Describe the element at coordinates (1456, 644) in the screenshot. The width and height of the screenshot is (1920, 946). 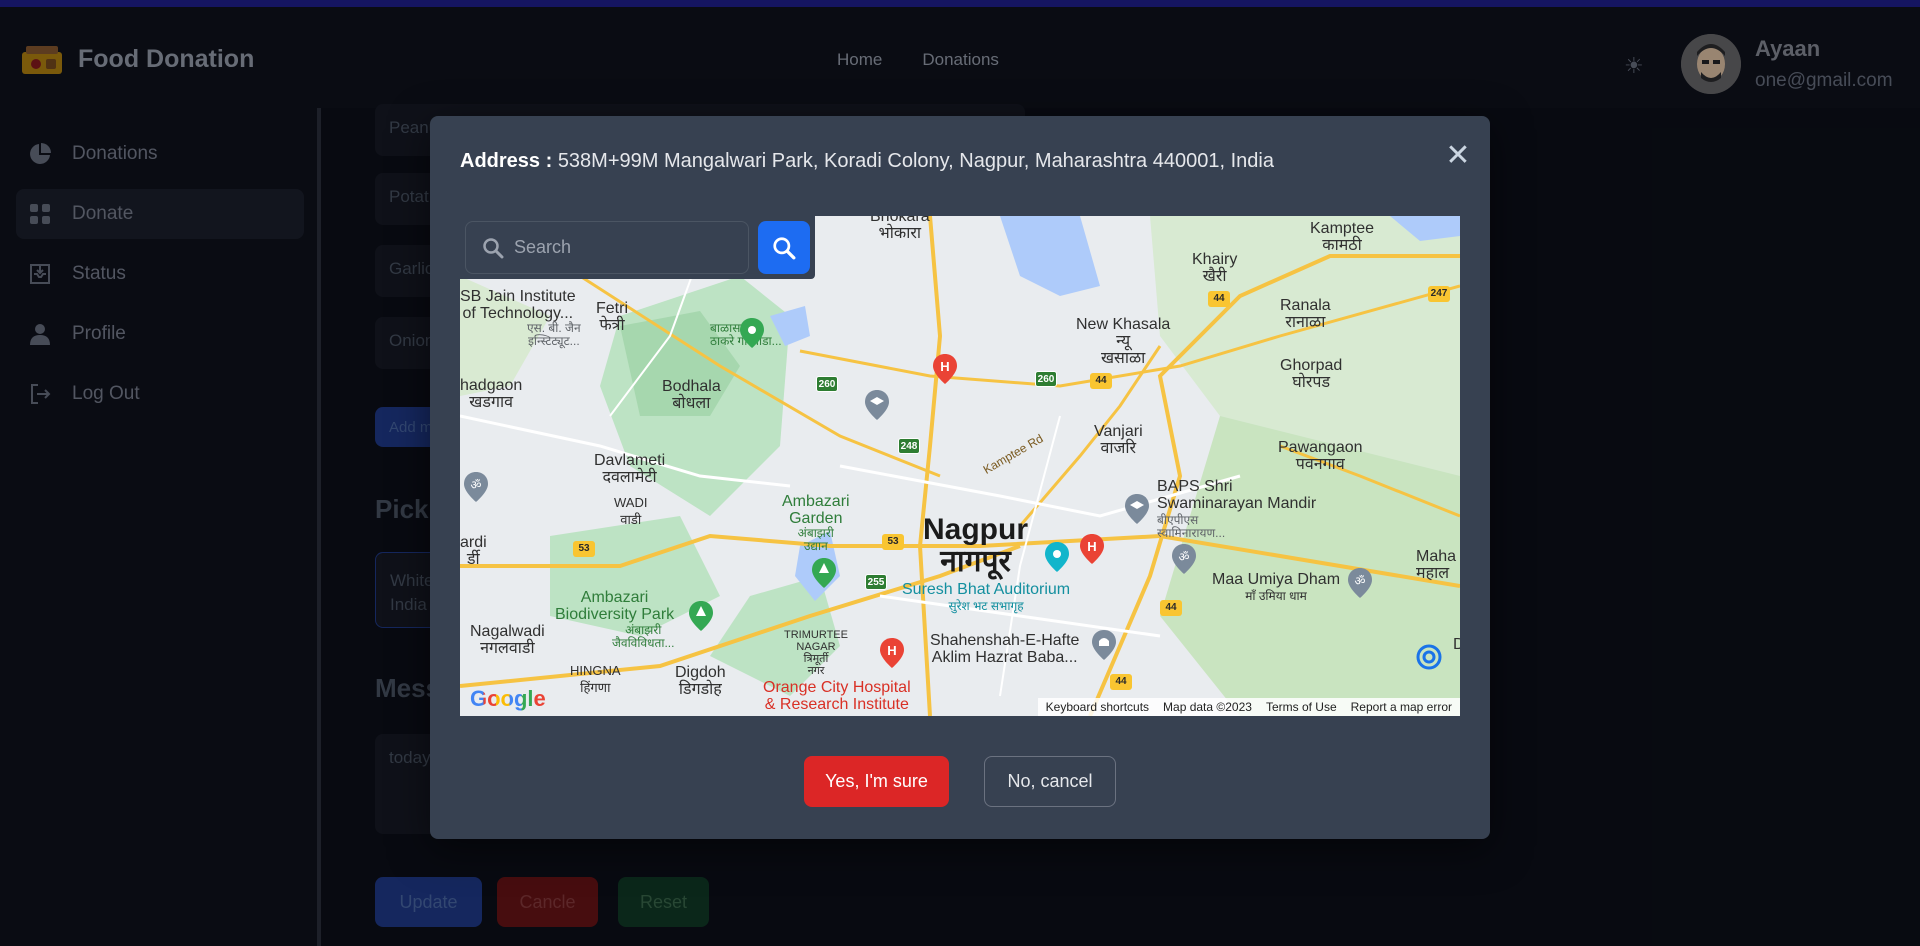
I see `map-label-d-edge: D` at that location.